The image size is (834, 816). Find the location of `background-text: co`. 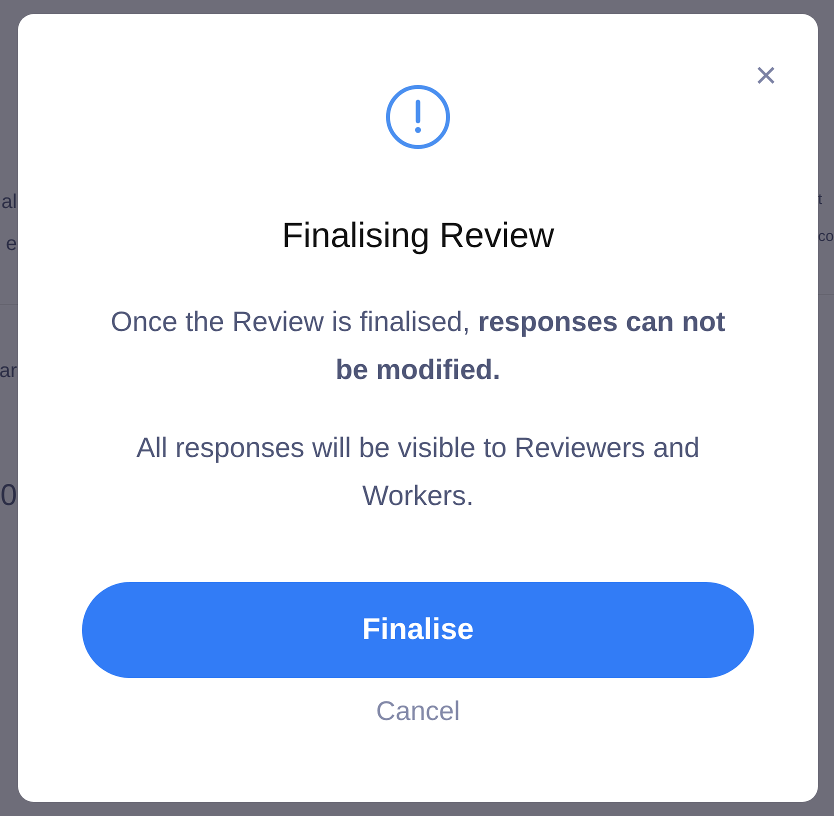

background-text: co is located at coordinates (826, 236).